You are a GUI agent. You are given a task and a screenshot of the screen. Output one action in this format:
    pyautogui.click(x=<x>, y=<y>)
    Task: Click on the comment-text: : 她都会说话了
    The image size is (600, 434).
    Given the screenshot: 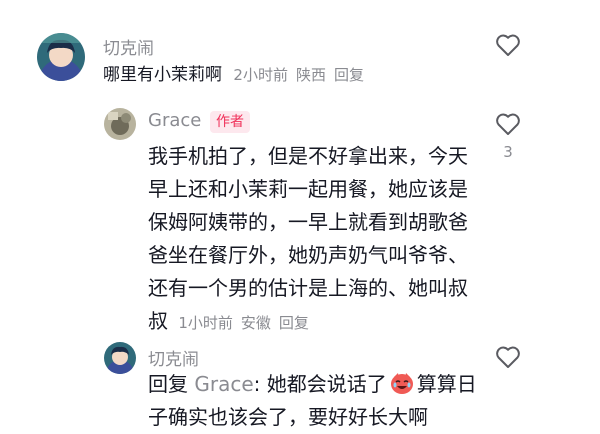 What is the action you would take?
    pyautogui.click(x=320, y=384)
    